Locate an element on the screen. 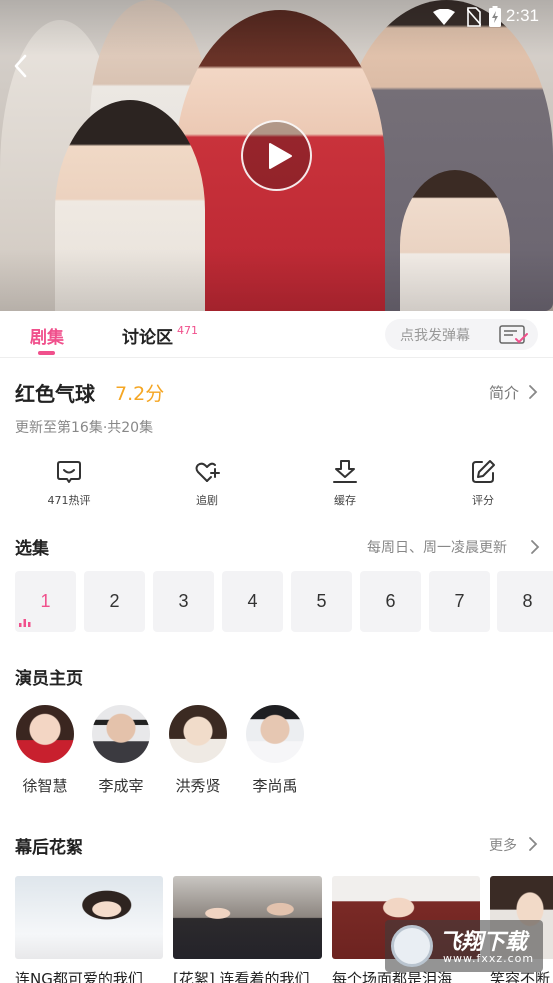  actor-card: 李成宰 is located at coordinates (121, 750).